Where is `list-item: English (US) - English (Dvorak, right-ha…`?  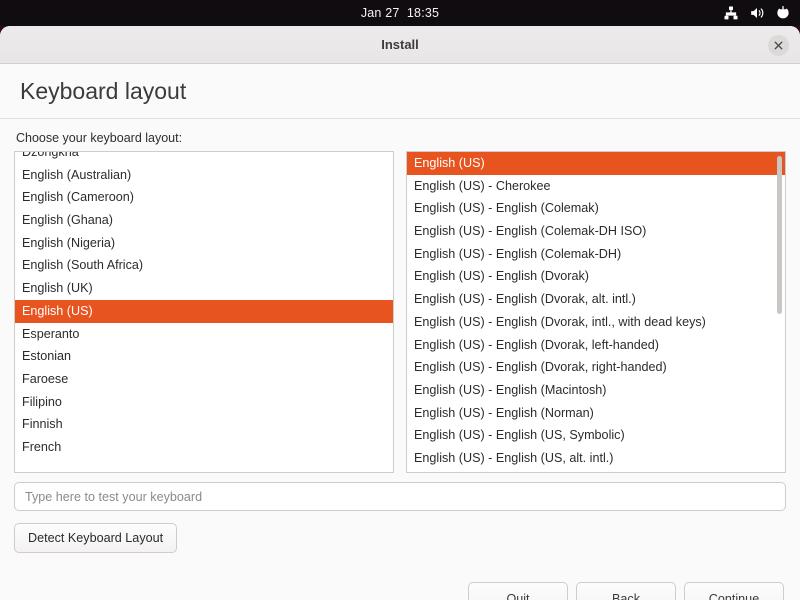 list-item: English (US) - English (Dvorak, right-ha… is located at coordinates (596, 367).